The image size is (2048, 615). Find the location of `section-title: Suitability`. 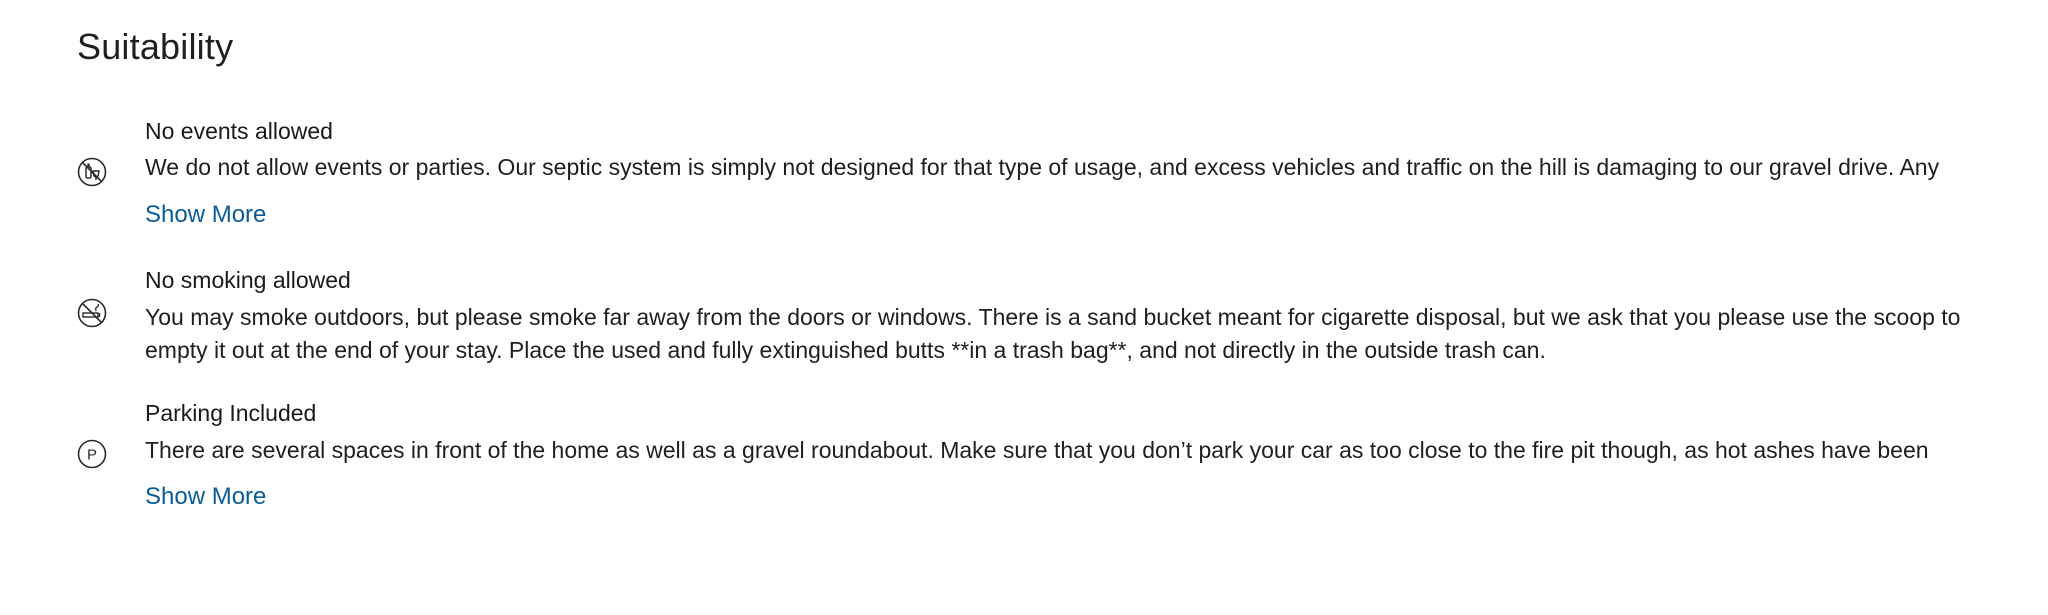

section-title: Suitability is located at coordinates (155, 46).